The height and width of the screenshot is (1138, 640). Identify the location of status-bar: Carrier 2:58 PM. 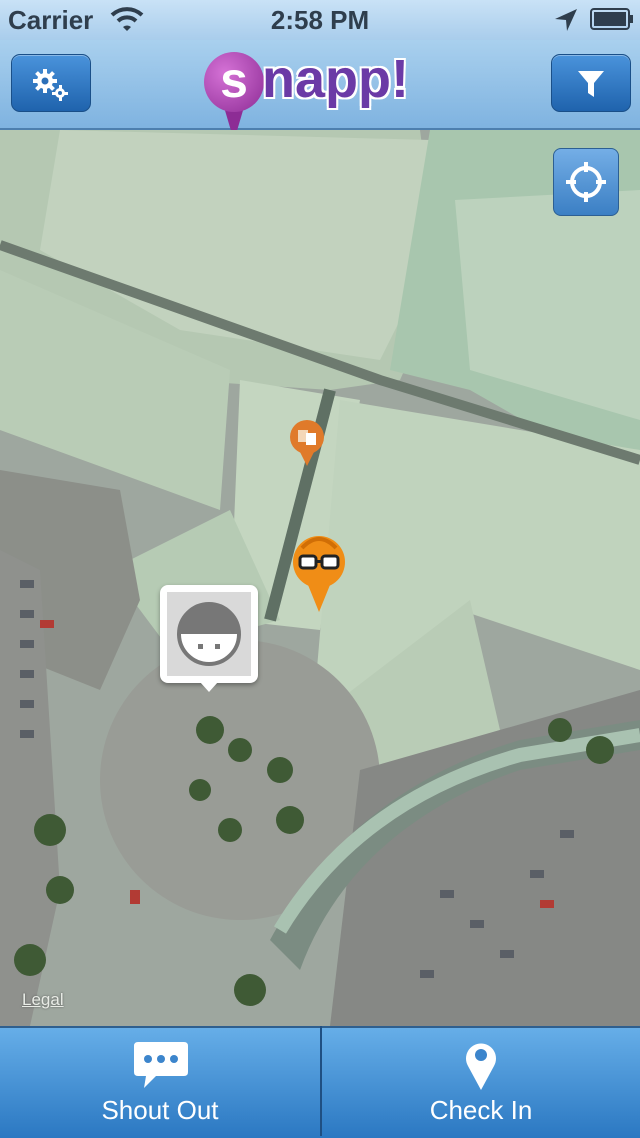
(320, 20).